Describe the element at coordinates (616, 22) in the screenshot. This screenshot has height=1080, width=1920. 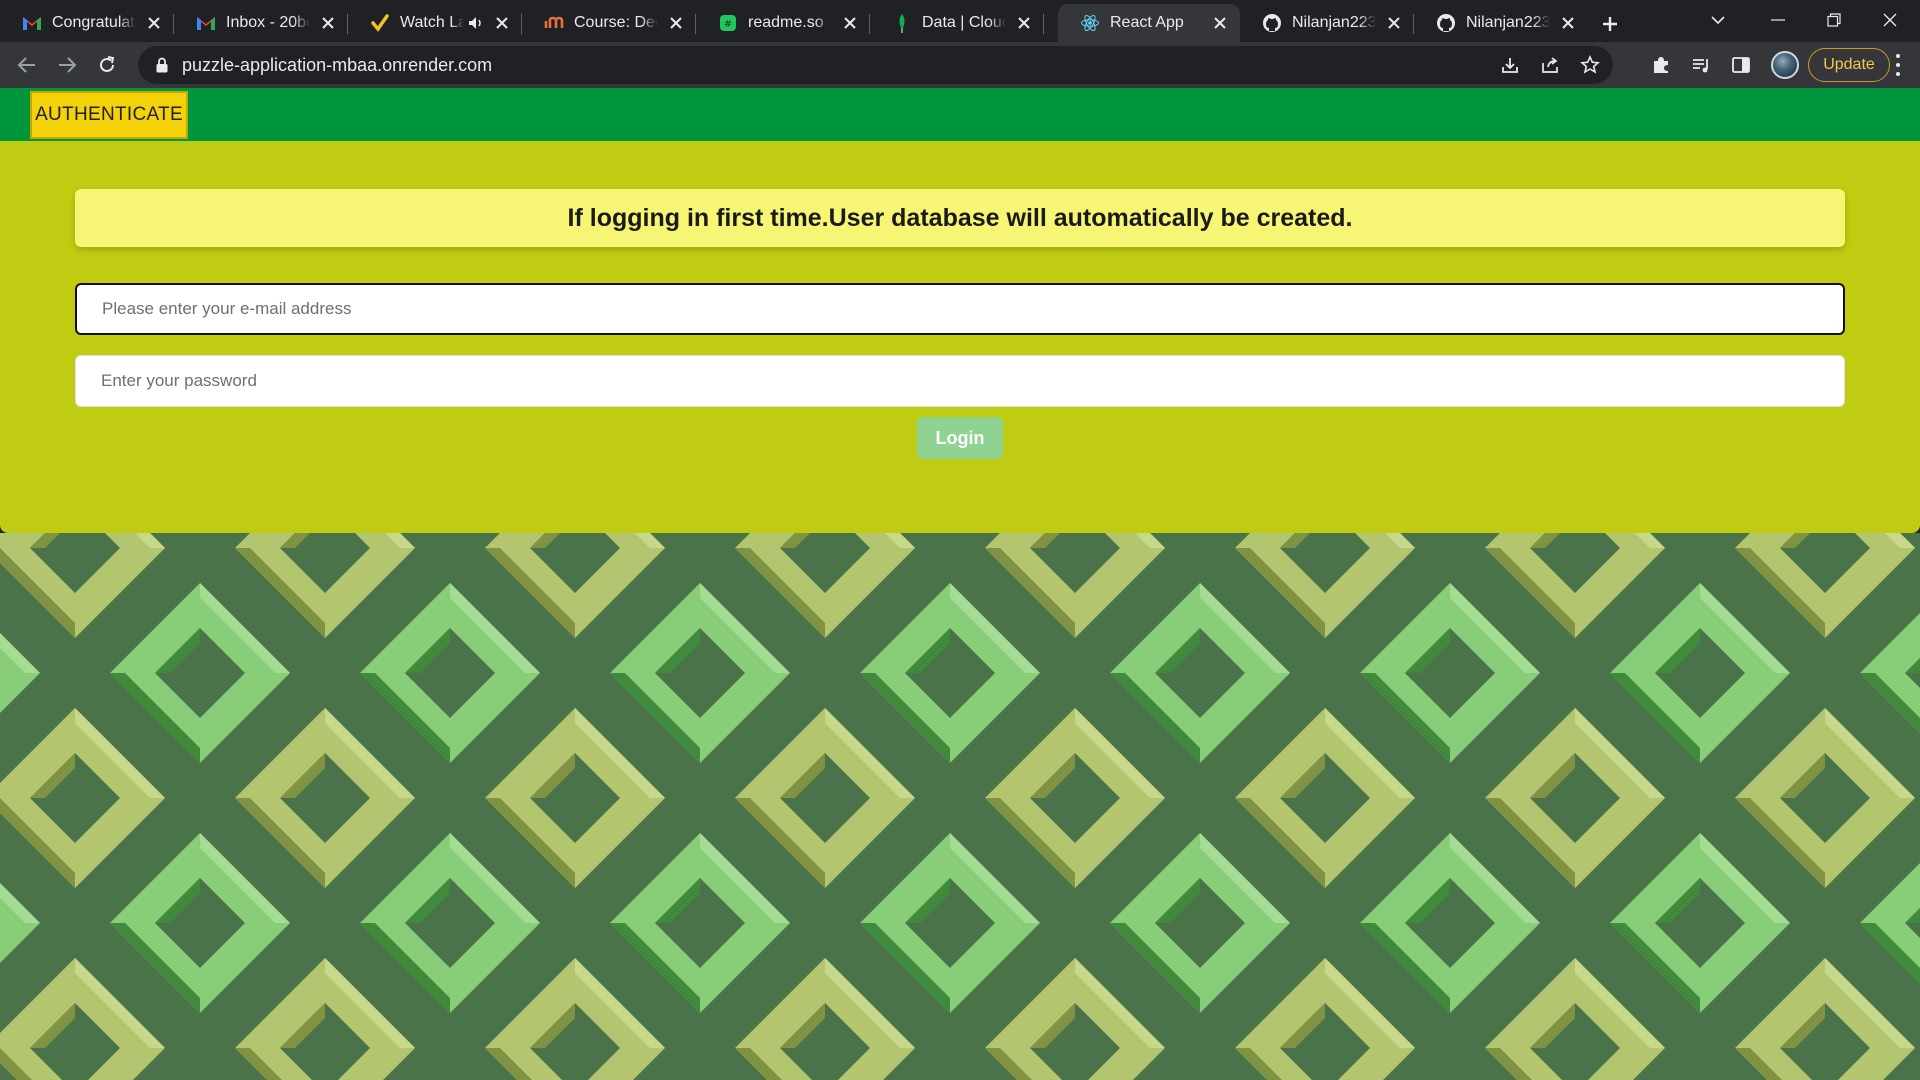
I see `tab-title: Course: Deep` at that location.